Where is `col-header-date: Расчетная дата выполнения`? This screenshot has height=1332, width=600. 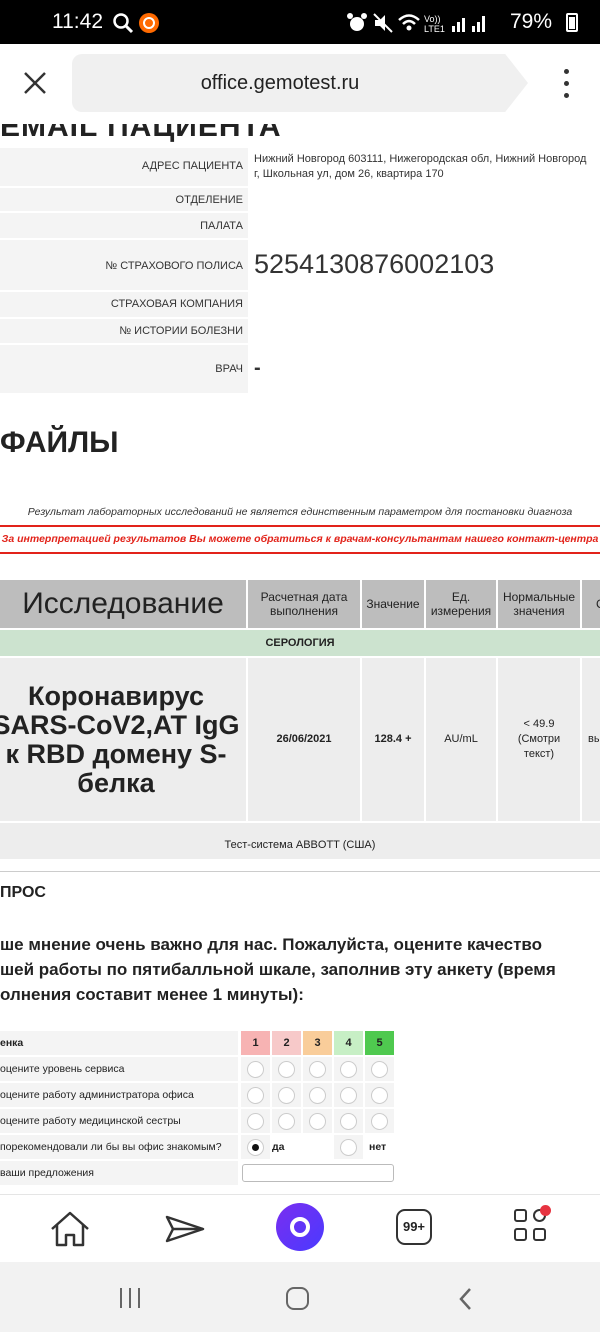
col-header-date: Расчетная дата выполнения is located at coordinates (305, 604).